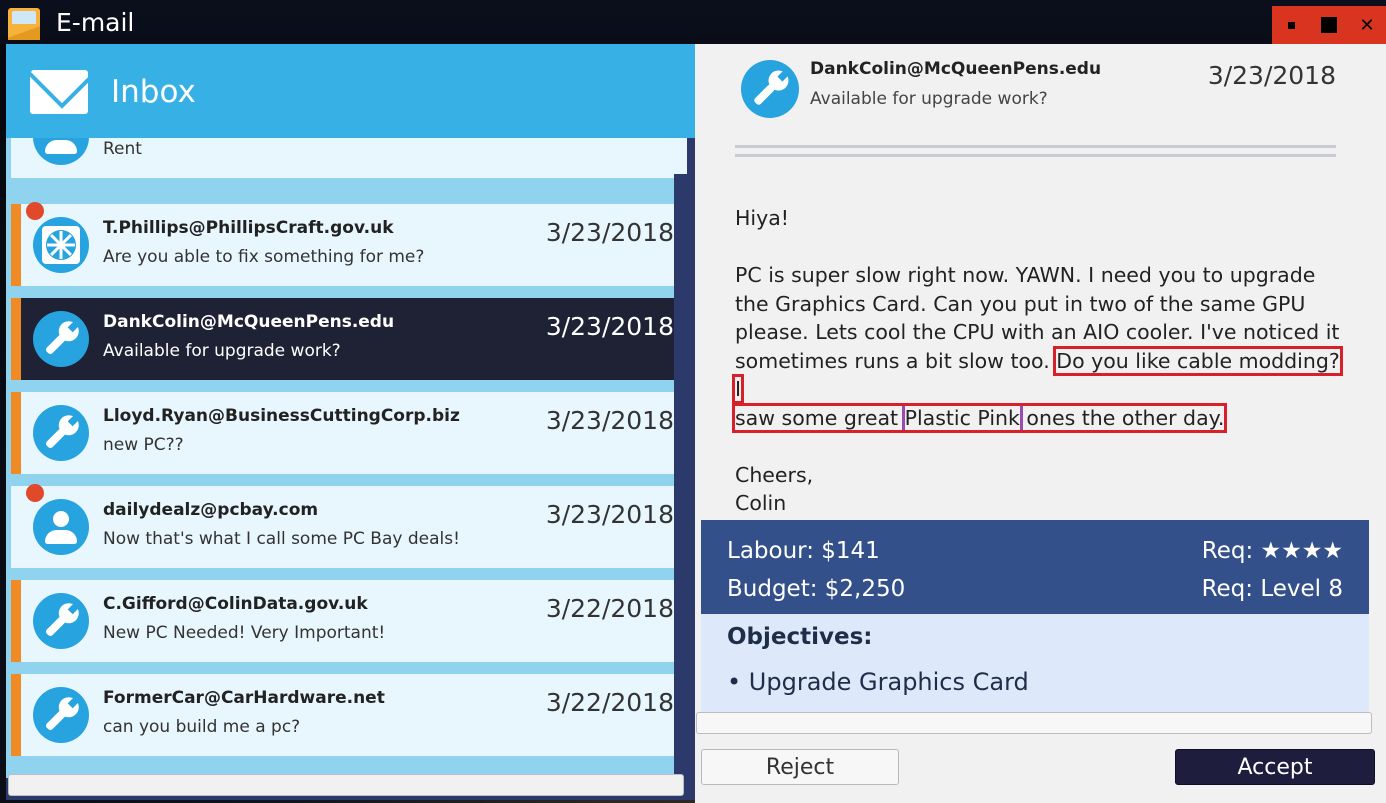  I want to click on envelope-icon, so click(59, 92).